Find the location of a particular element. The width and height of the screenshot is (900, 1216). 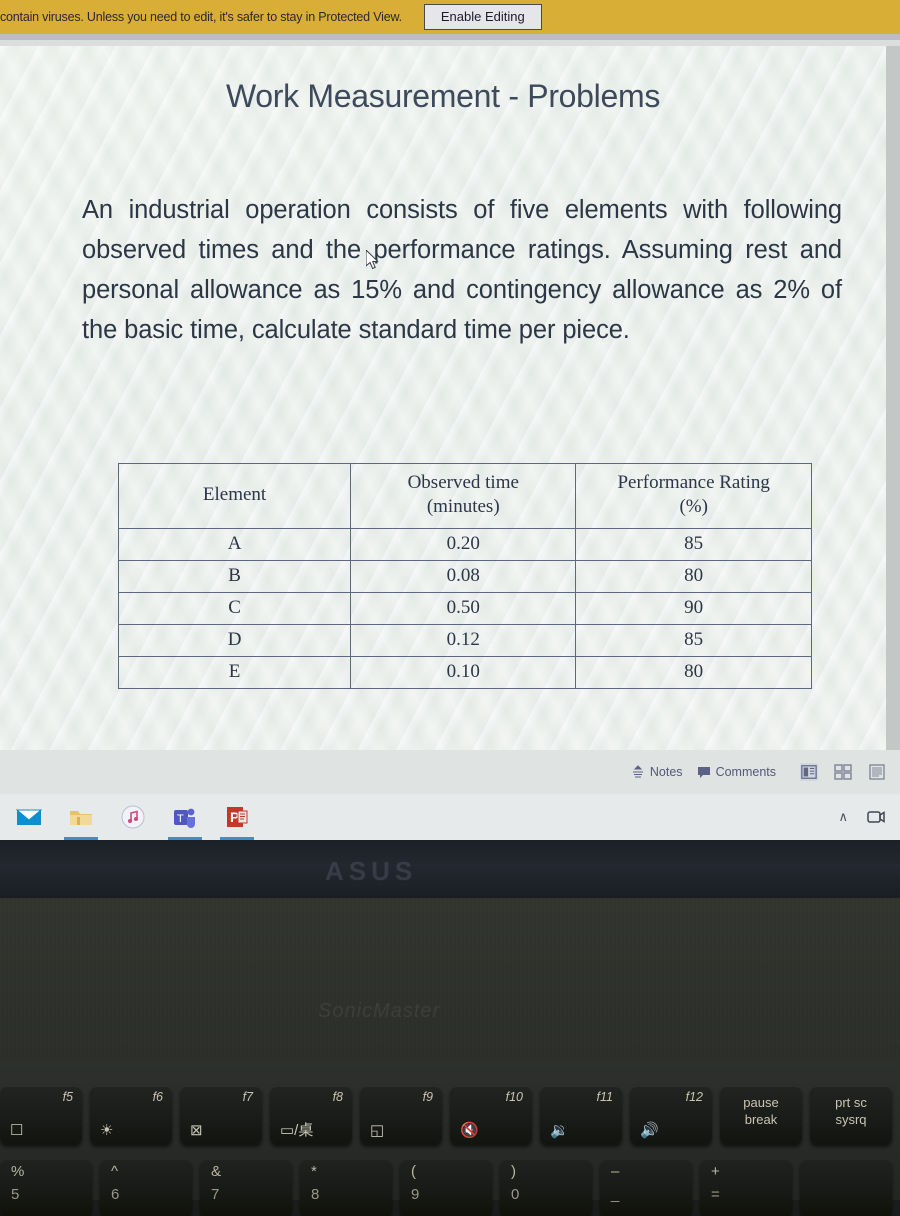

key-f8: f8 ▭/桌 is located at coordinates (311, 1115).